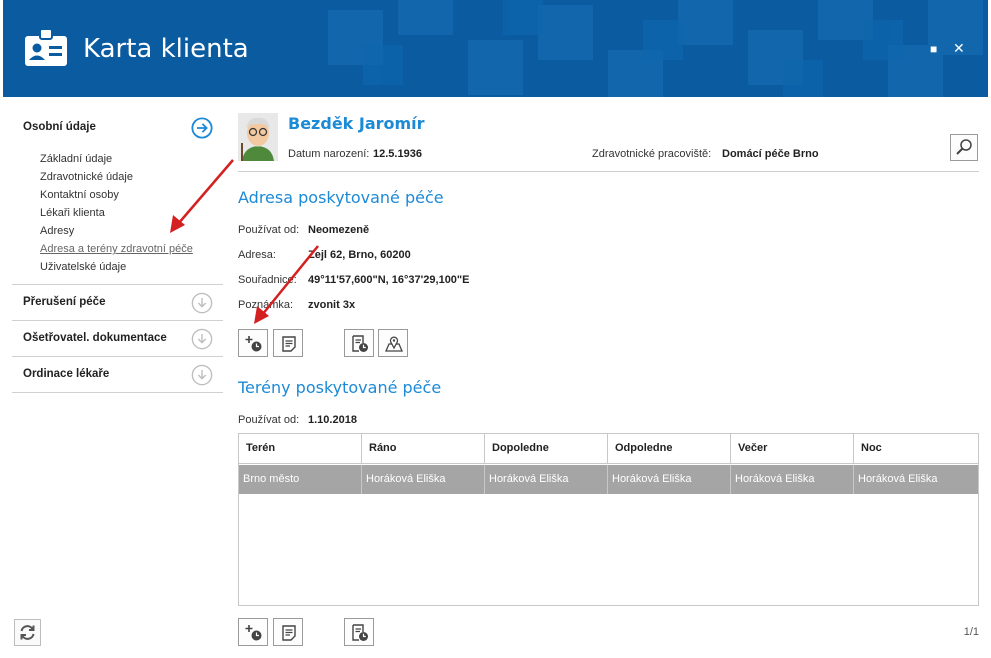 The height and width of the screenshot is (658, 991). What do you see at coordinates (652, 154) in the screenshot?
I see `workplace-label: Zdravotnické pracoviště:` at bounding box center [652, 154].